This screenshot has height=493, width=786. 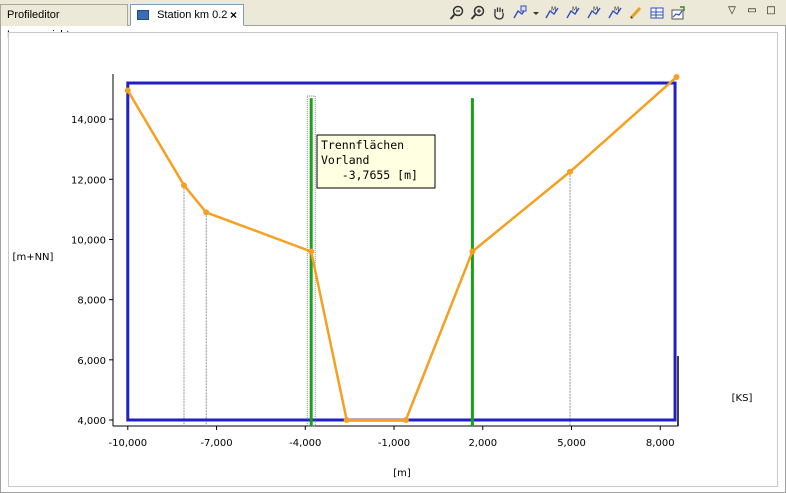 What do you see at coordinates (402, 473) in the screenshot?
I see `x-axis-label: [m]` at bounding box center [402, 473].